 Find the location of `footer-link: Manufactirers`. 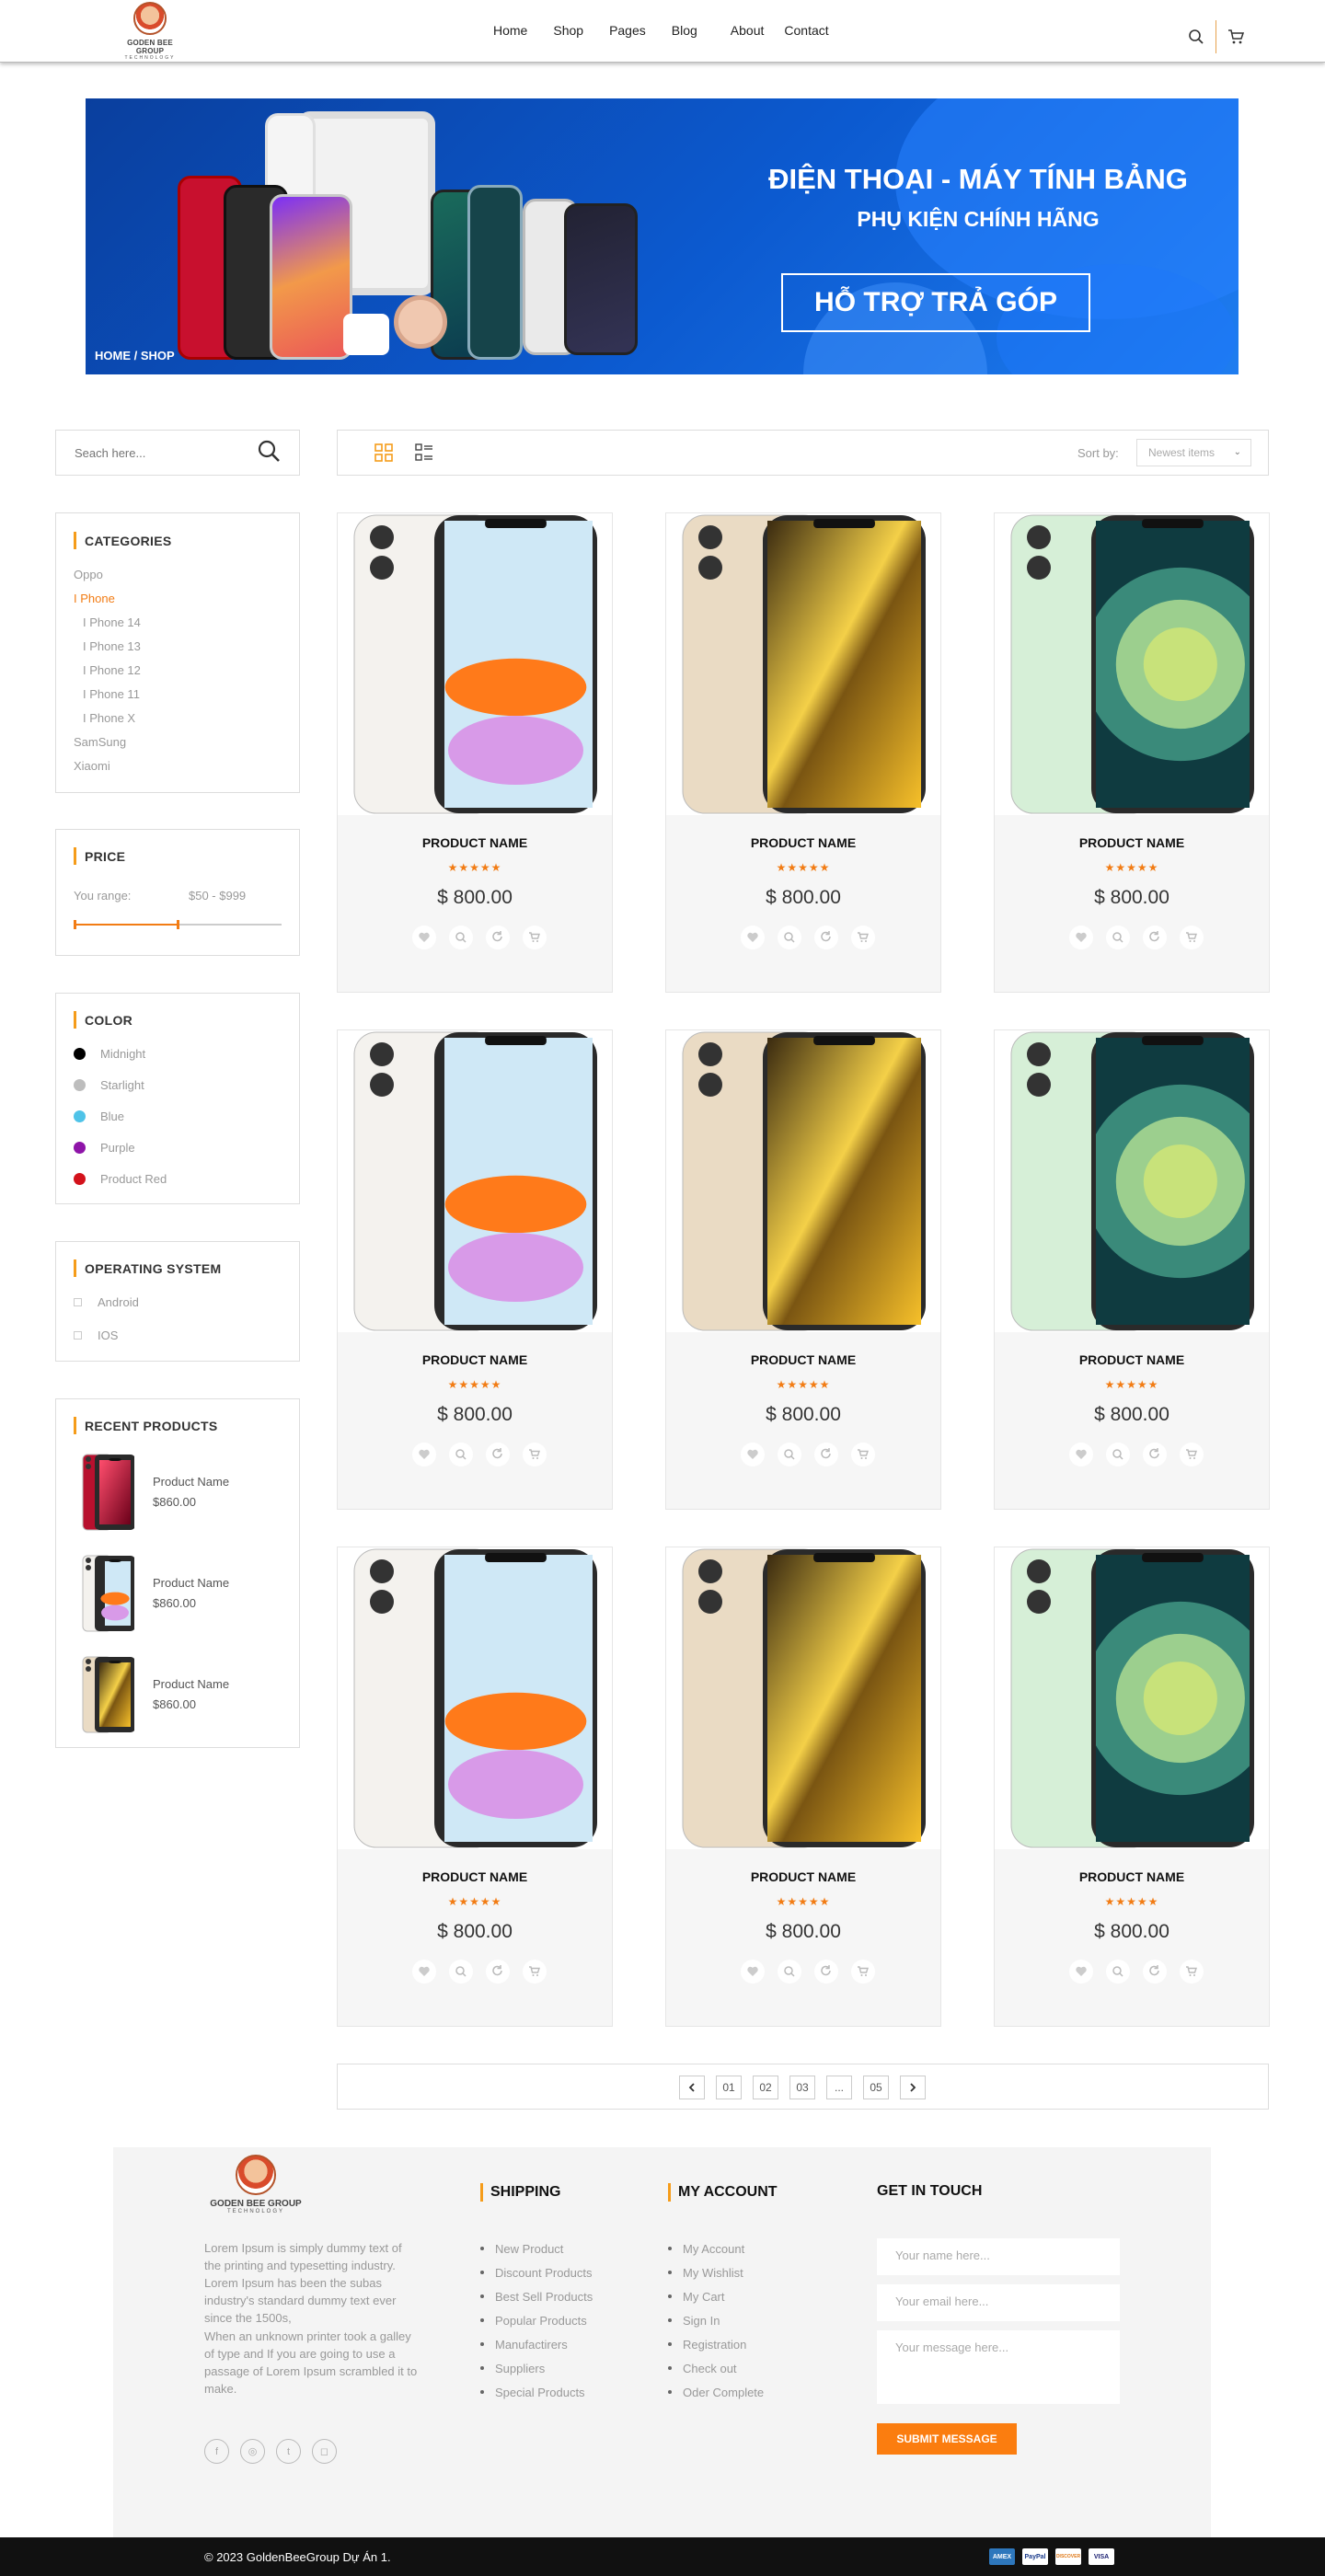

footer-link: Manufactirers is located at coordinates (536, 2344).